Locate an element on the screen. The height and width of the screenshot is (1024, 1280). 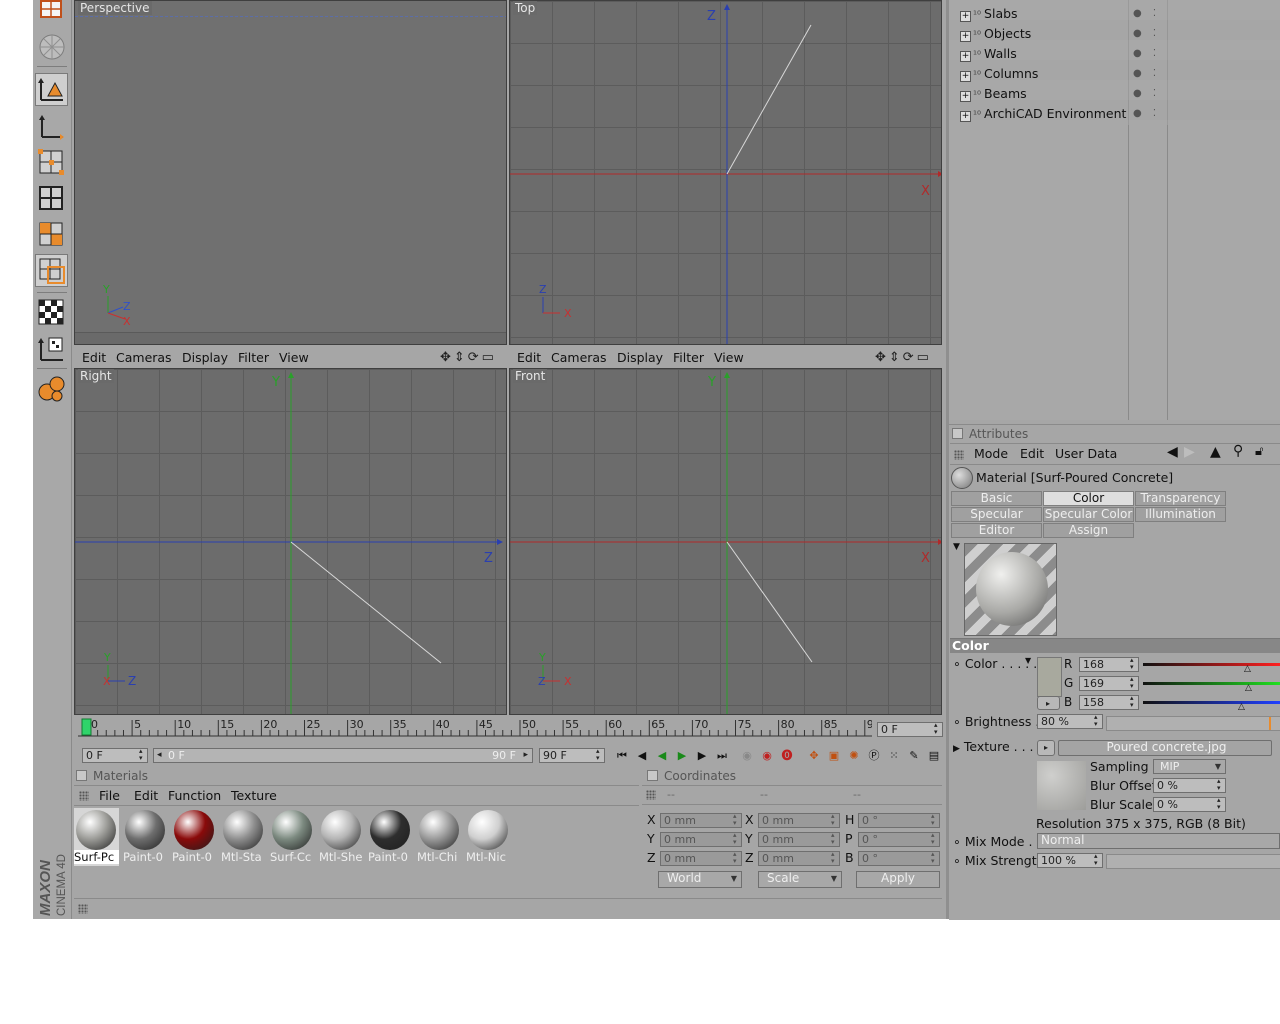
r-slider-handle: △ is located at coordinates (1247, 669).